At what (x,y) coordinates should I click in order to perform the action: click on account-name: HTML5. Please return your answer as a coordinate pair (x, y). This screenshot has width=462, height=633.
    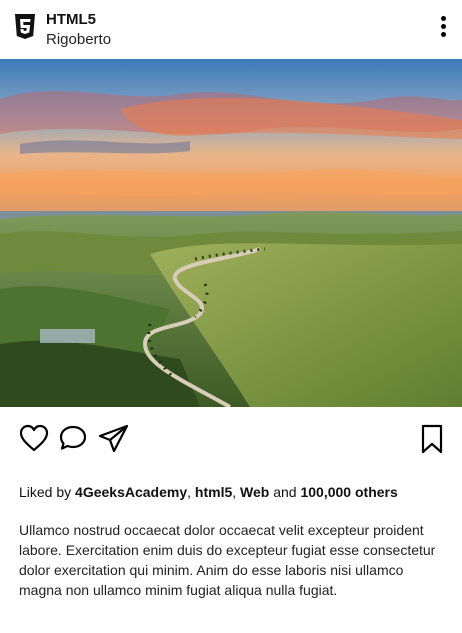
    Looking at the image, I should click on (71, 20).